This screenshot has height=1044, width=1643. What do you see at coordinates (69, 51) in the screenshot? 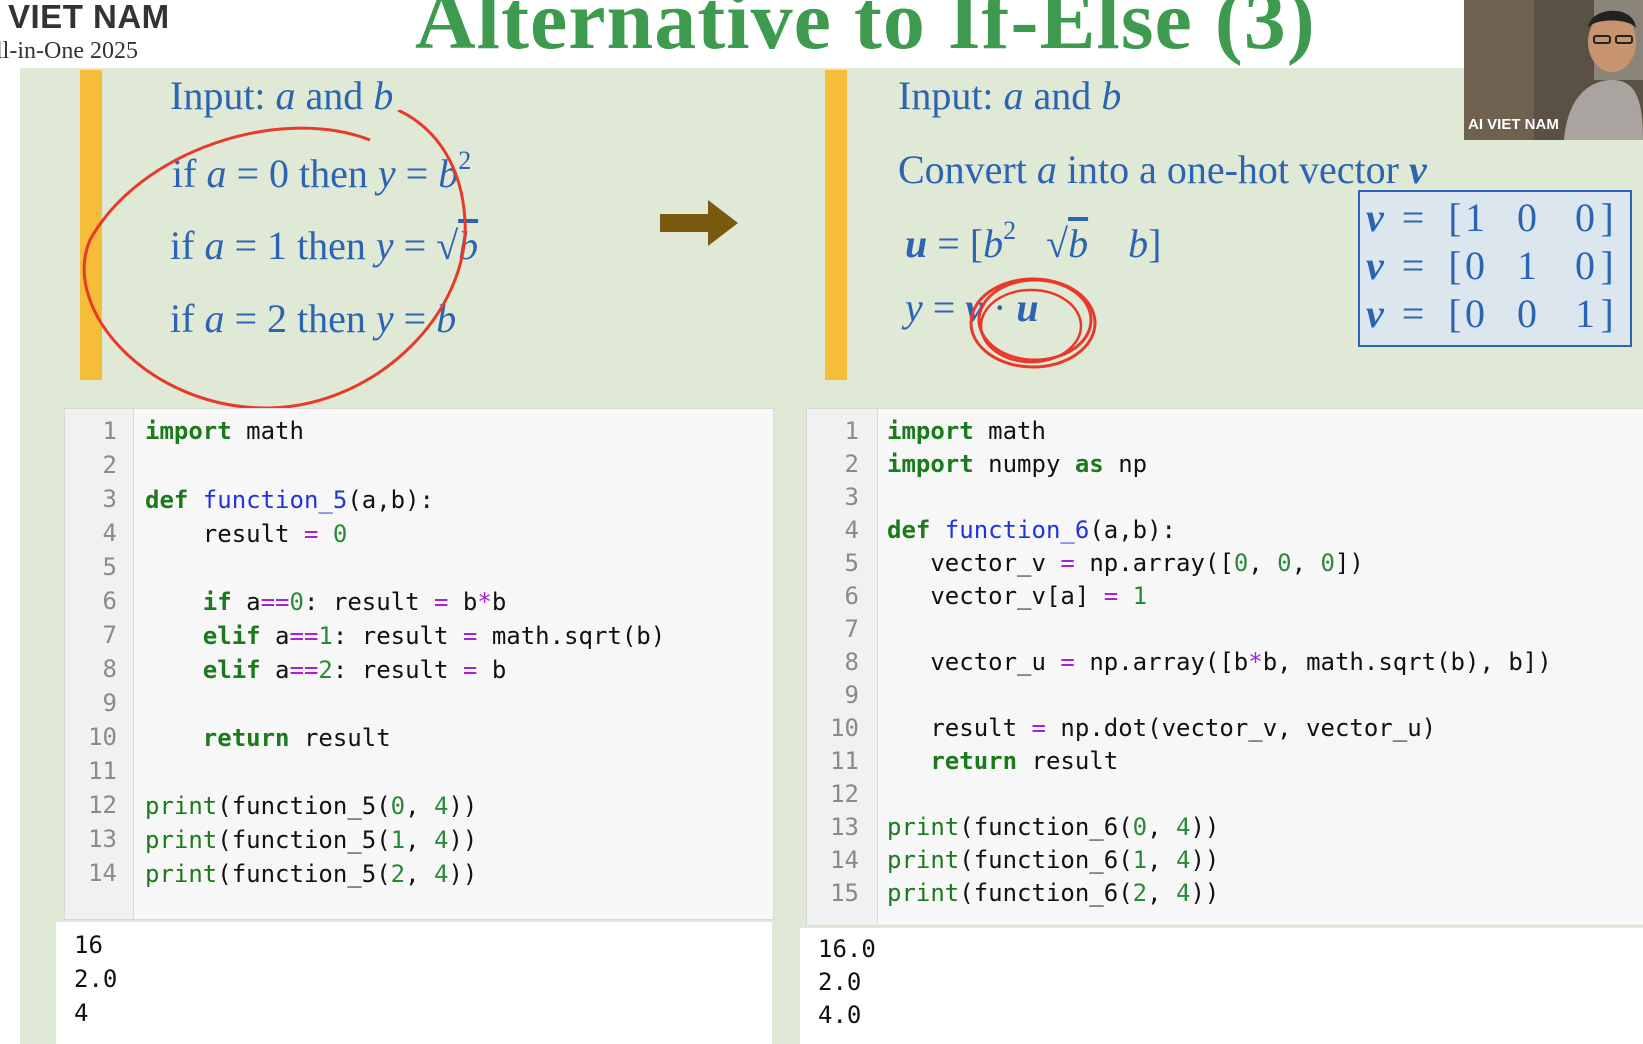
I see `brand-subtitle: ll-in-One 2025` at bounding box center [69, 51].